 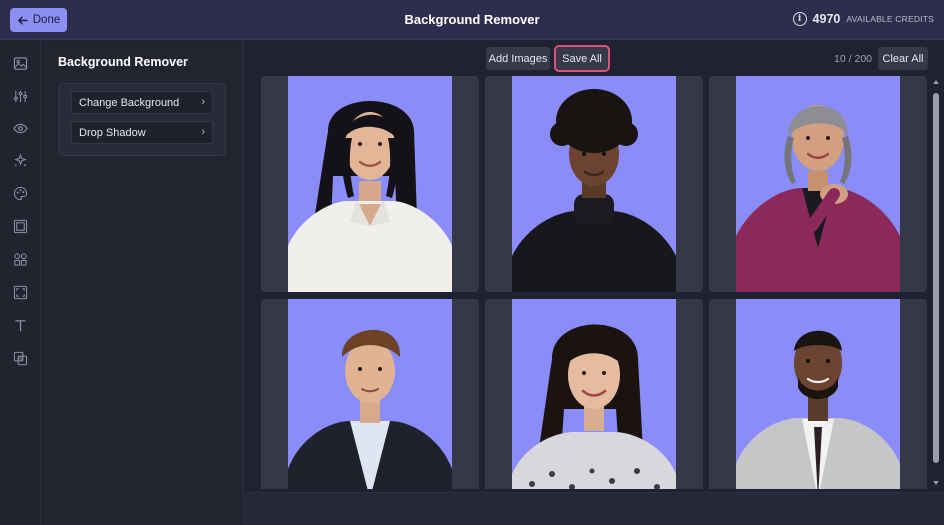 I want to click on credits-value: 4970, so click(x=826, y=19).